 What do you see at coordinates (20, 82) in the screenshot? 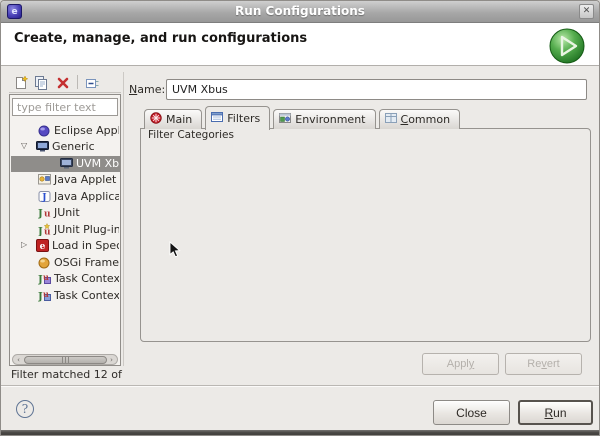
I see `new-configuration-icon` at bounding box center [20, 82].